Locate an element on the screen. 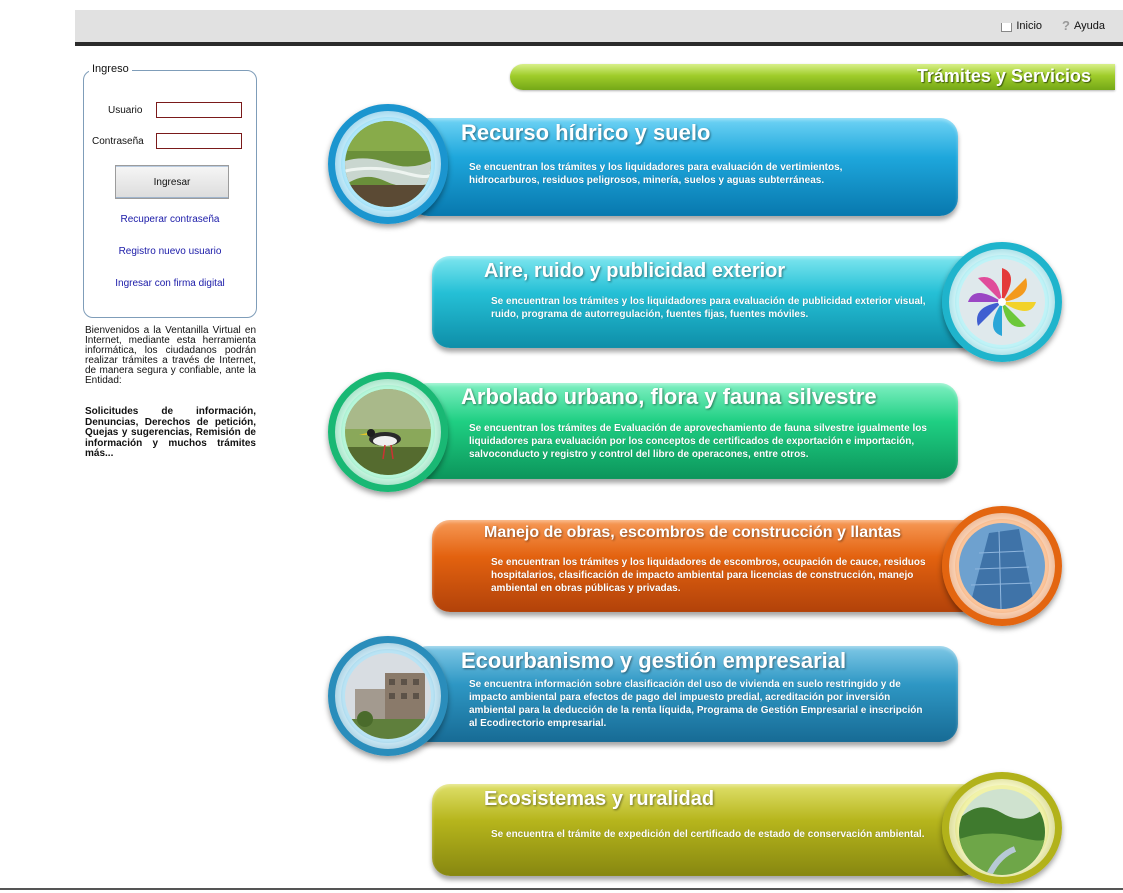  city-photo-icon is located at coordinates (388, 696).